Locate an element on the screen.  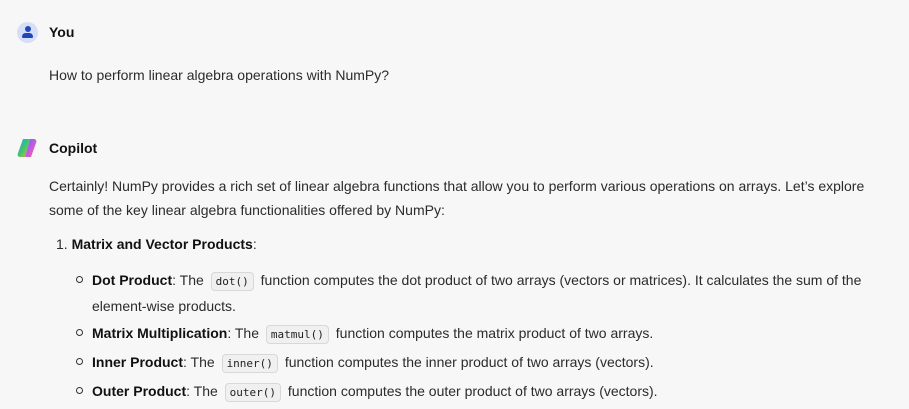
section-heading: 1. Matrix and Vector Products: is located at coordinates (156, 244).